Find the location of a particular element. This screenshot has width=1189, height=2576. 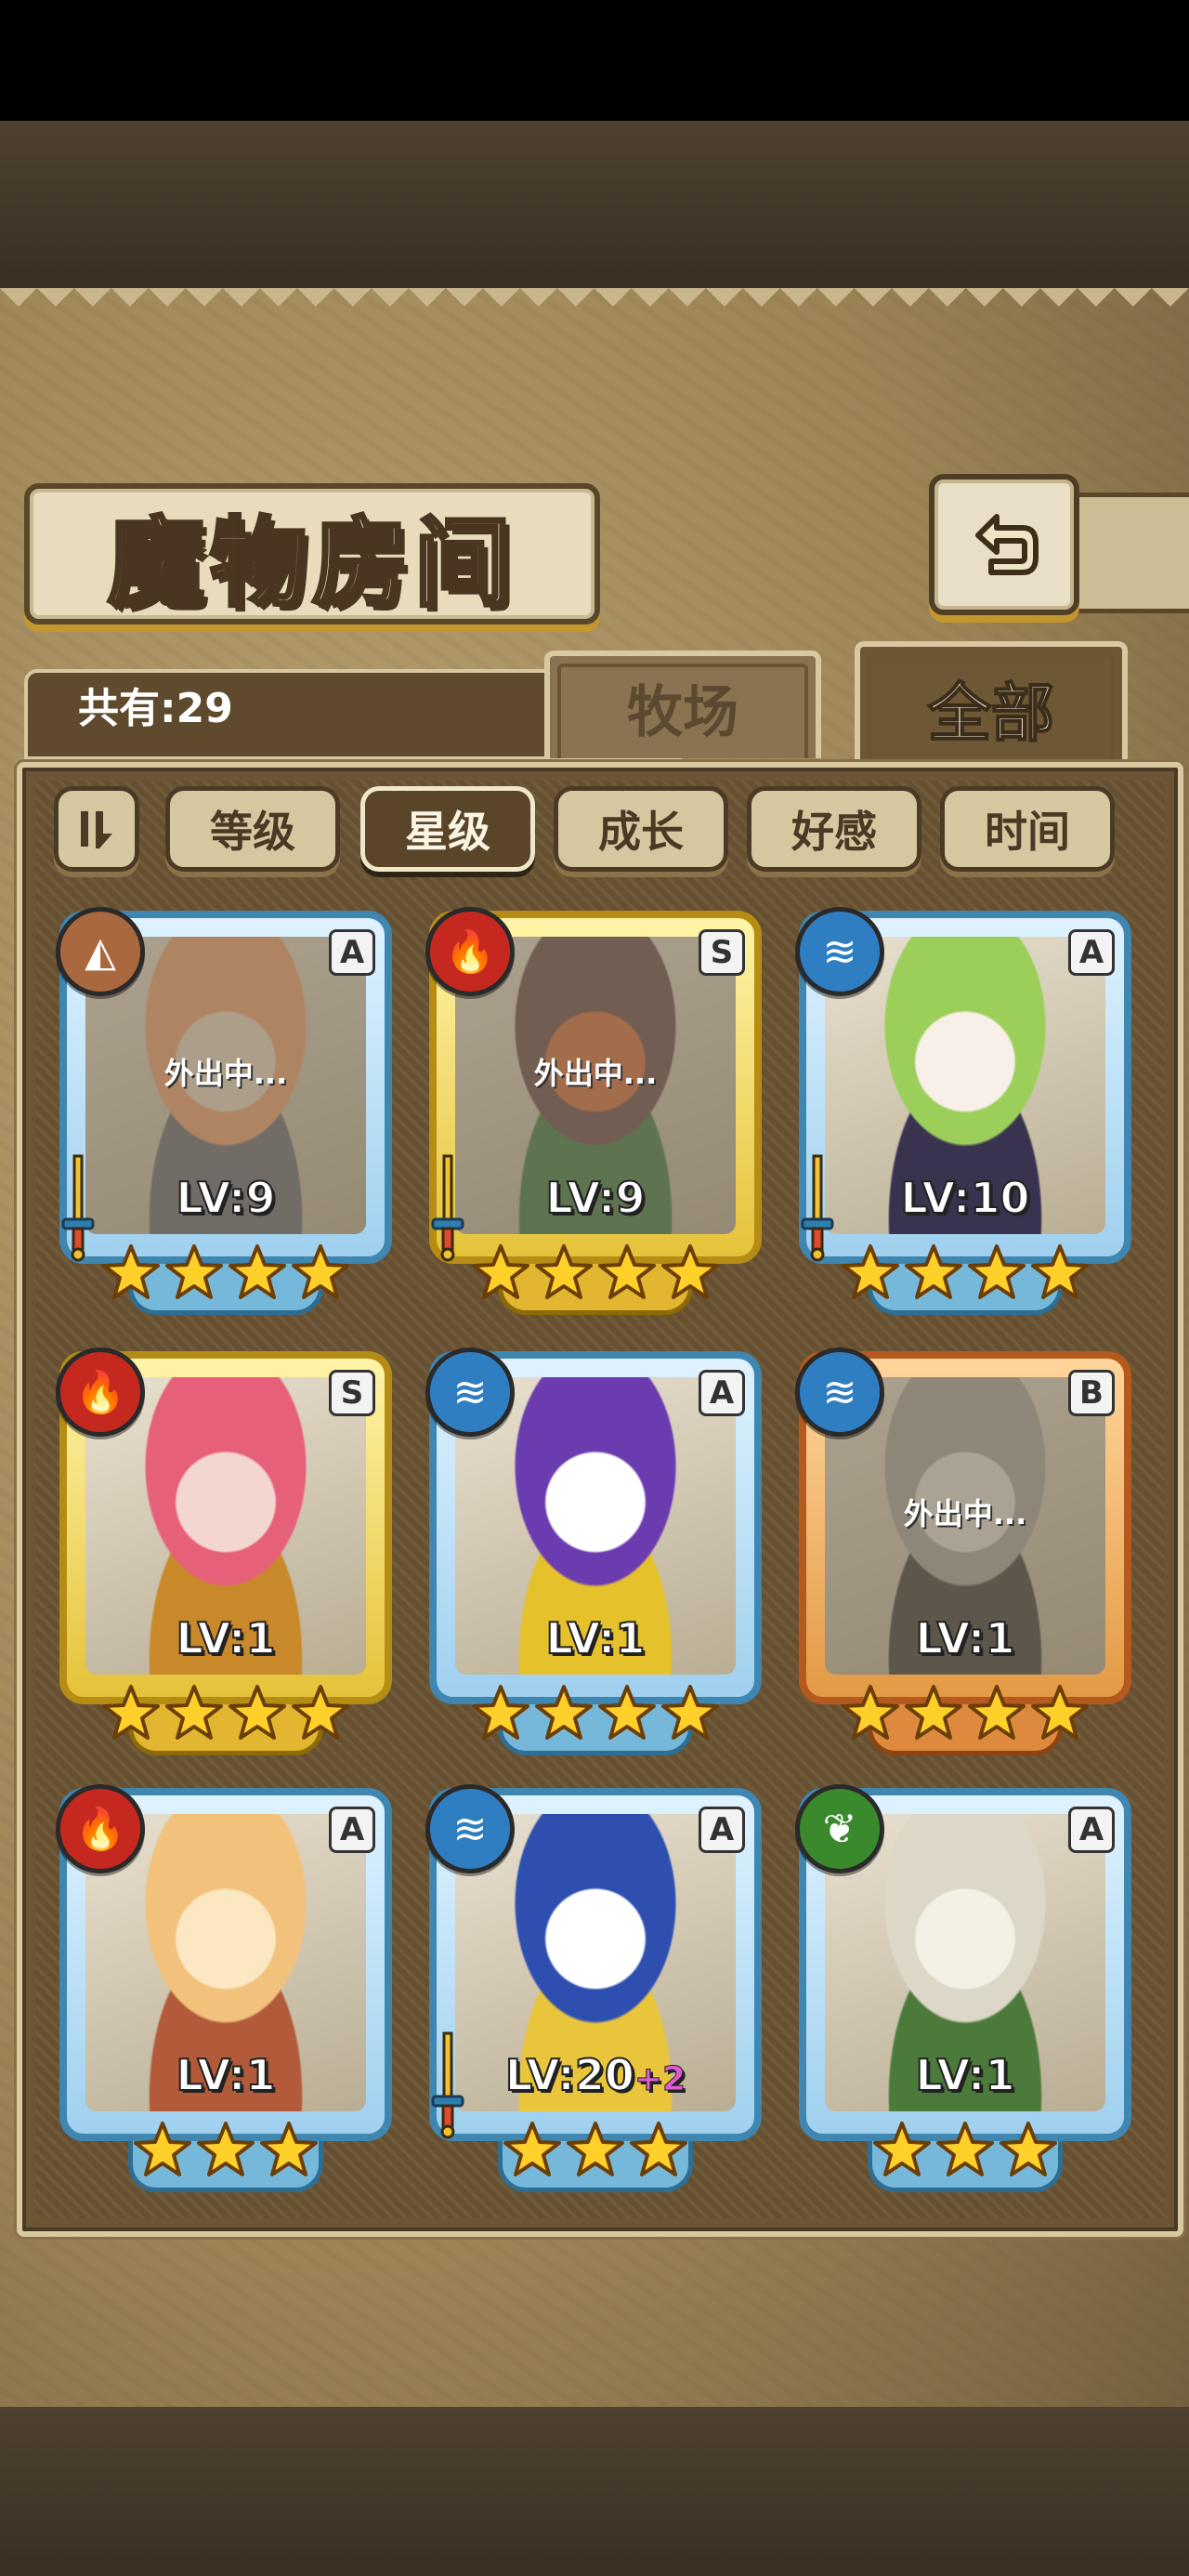

level-value: LV:20 is located at coordinates (569, 2075).